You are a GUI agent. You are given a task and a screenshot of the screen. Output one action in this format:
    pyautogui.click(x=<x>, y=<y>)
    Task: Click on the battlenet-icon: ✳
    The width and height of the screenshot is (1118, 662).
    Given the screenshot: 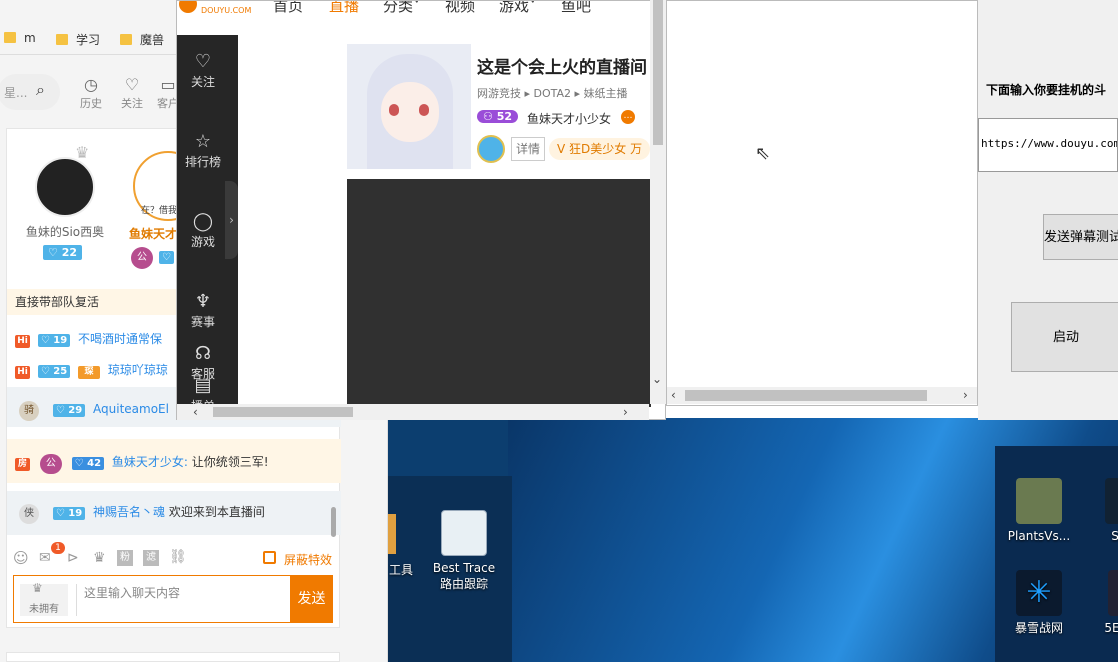 What is the action you would take?
    pyautogui.click(x=1039, y=593)
    